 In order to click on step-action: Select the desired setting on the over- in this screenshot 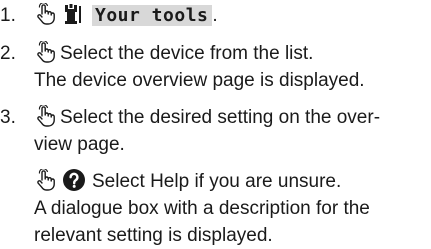, I will do `click(220, 117)`.